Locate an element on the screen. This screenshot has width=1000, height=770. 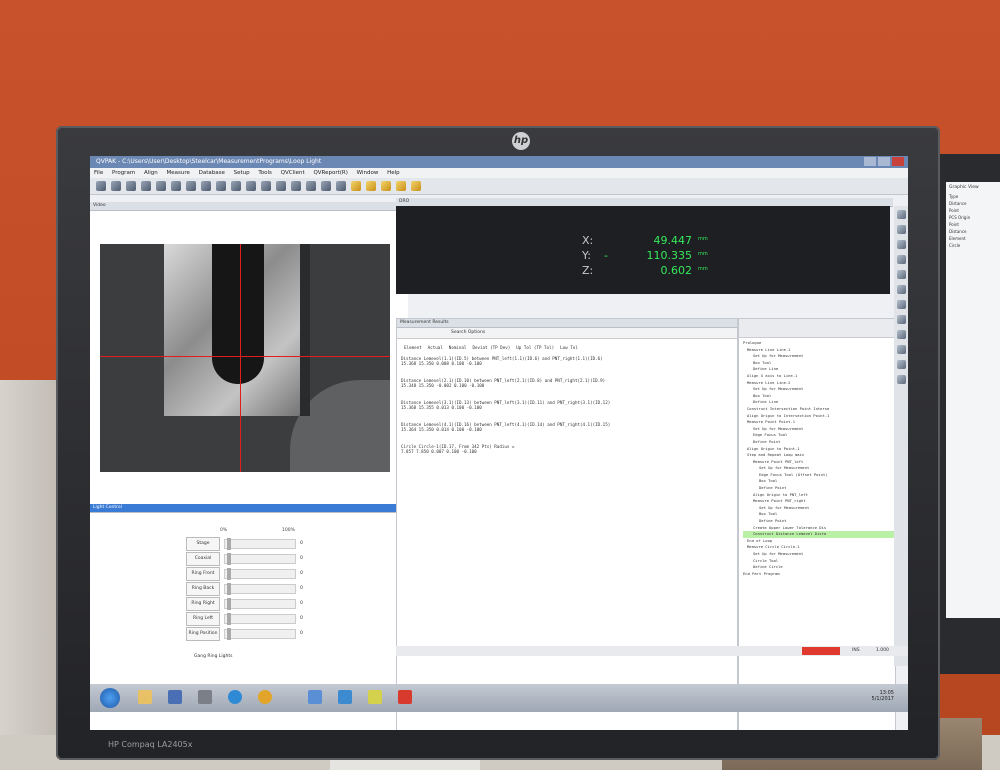
program-tree-item: Edge Focus Tool is located at coordinates (819, 435).